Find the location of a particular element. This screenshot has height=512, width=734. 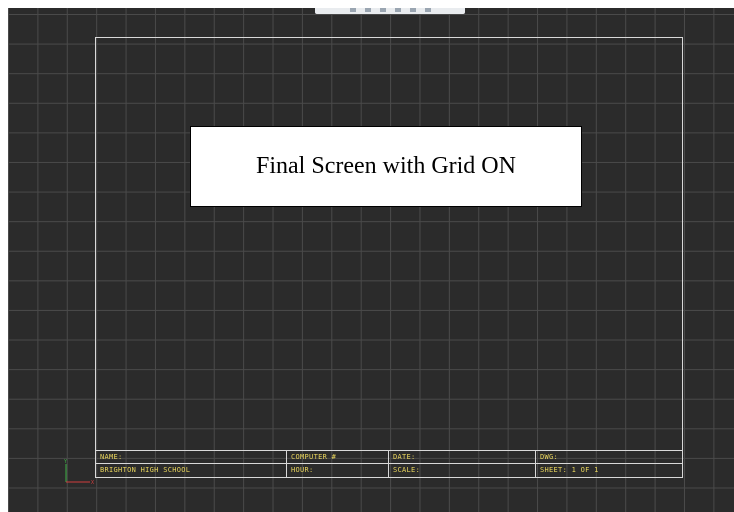

title-computer-field: COMPUTER # is located at coordinates (338, 457).